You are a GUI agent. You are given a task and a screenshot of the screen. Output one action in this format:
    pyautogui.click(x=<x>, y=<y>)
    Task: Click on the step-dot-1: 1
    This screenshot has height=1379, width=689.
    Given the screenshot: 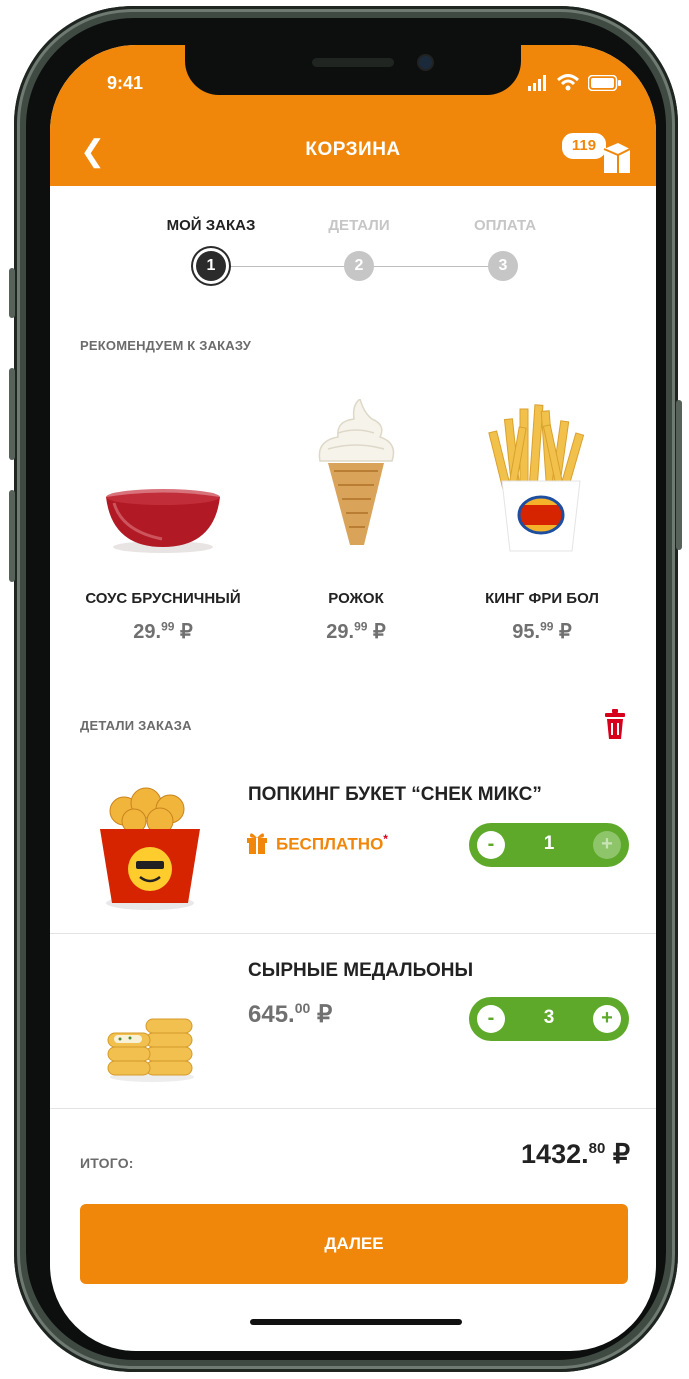 What is the action you would take?
    pyautogui.click(x=211, y=266)
    